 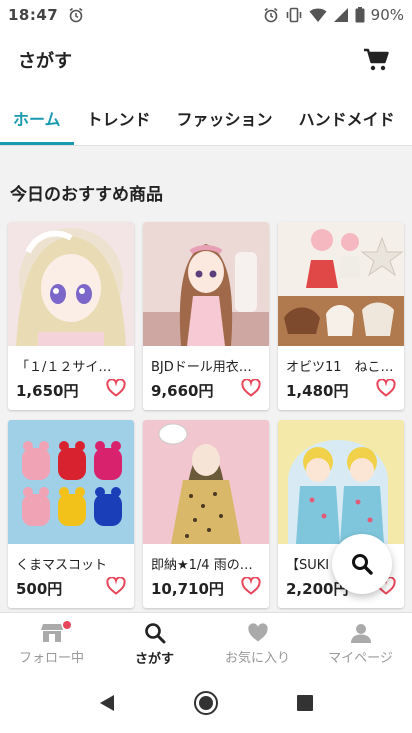 What do you see at coordinates (67, 625) in the screenshot?
I see `notification-badge` at bounding box center [67, 625].